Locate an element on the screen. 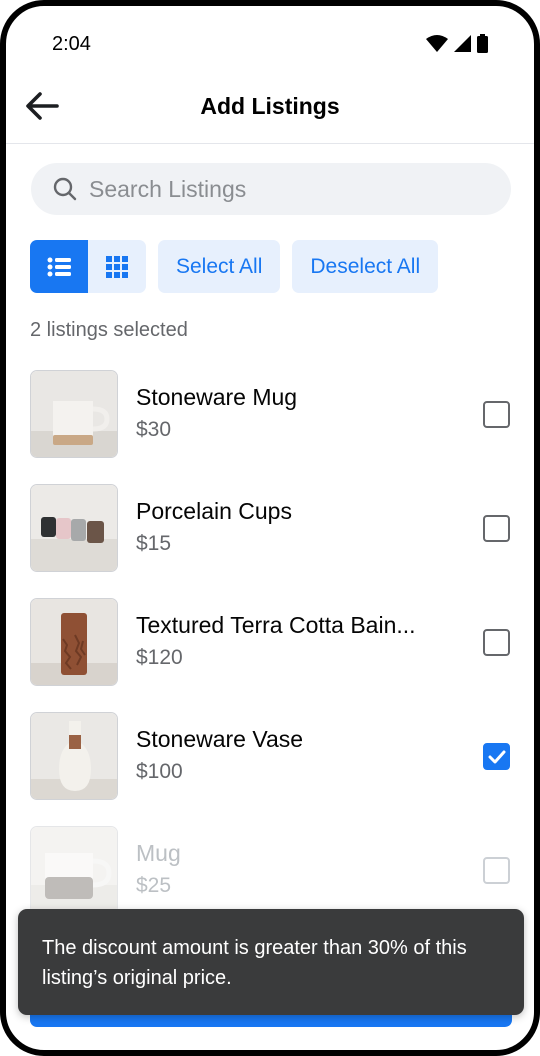 The image size is (540, 1056). status-time: 2:04 is located at coordinates (71, 44).